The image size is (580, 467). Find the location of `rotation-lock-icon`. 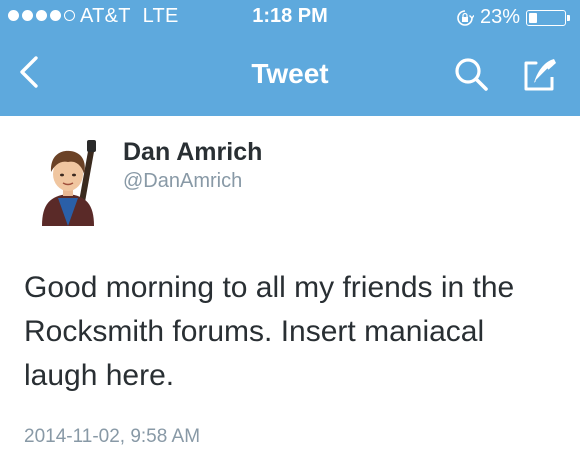

rotation-lock-icon is located at coordinates (465, 17).